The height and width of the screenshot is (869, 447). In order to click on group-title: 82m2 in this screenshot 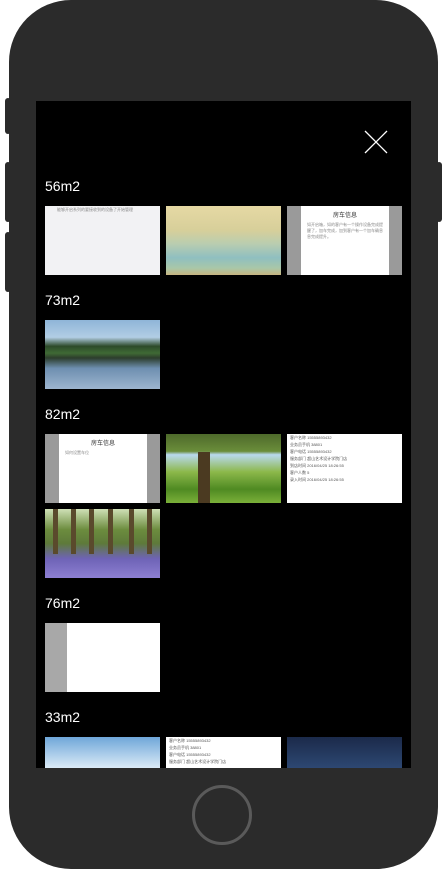, I will do `click(63, 414)`.